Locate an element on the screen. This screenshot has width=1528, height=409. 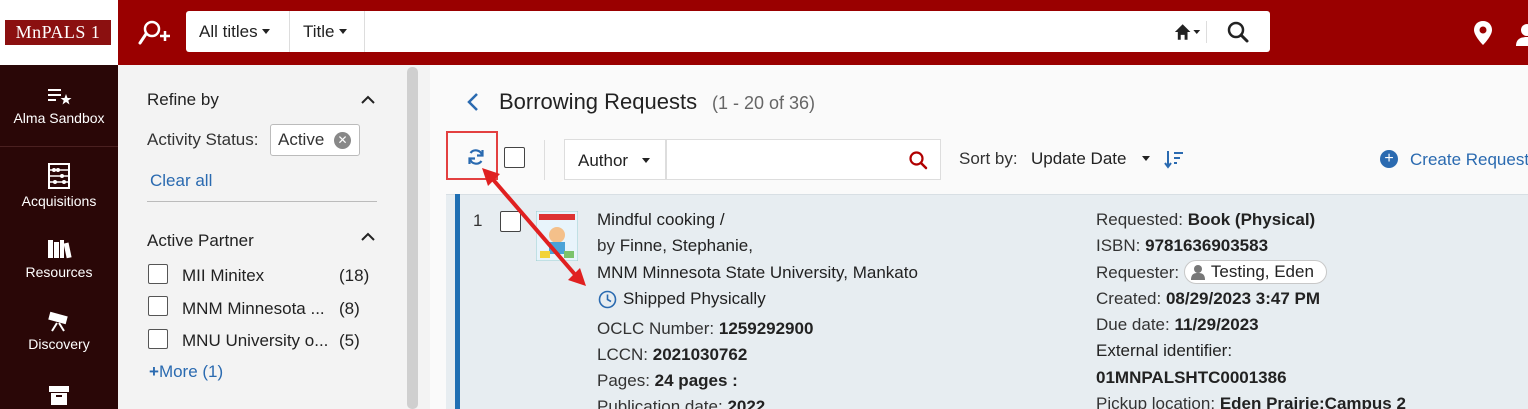
logo-area: MnPALS 1 is located at coordinates (59, 32).